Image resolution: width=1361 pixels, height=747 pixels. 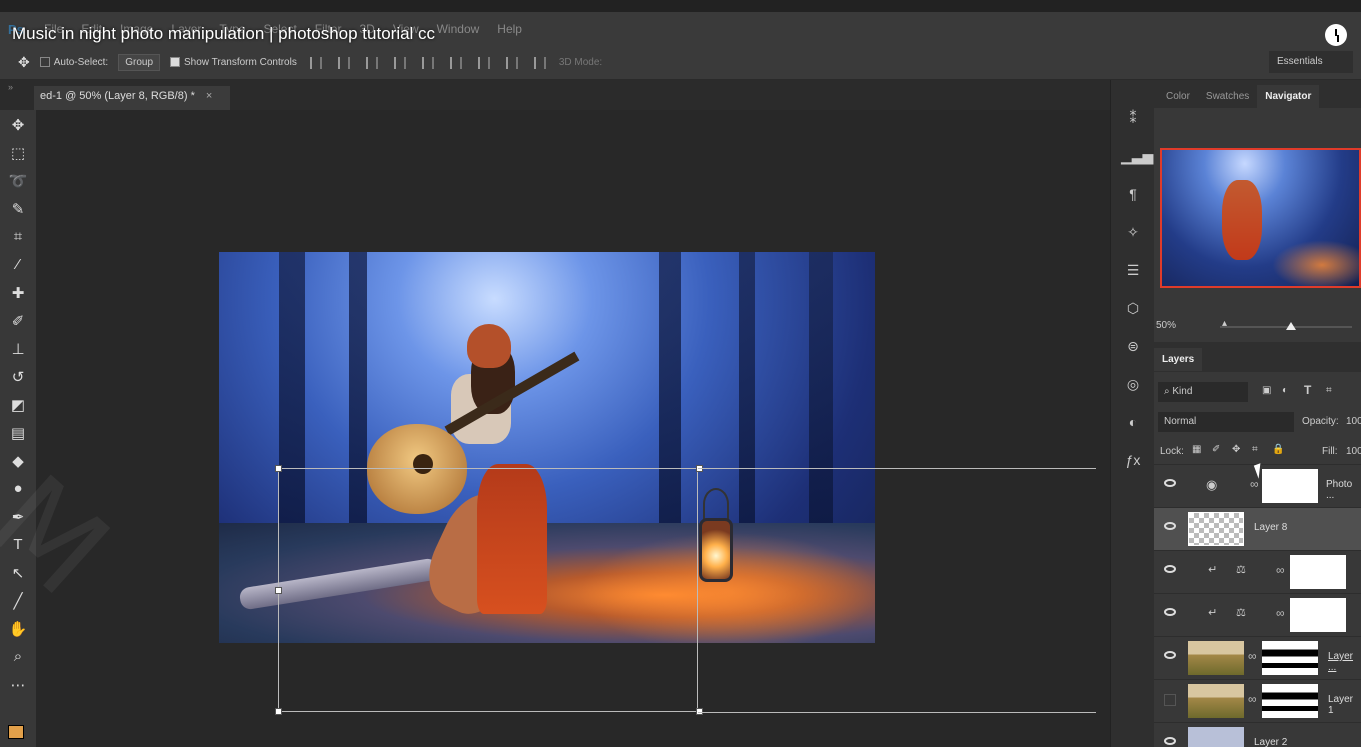 I want to click on blend-mode-dropdown: Normal, so click(x=1226, y=422).